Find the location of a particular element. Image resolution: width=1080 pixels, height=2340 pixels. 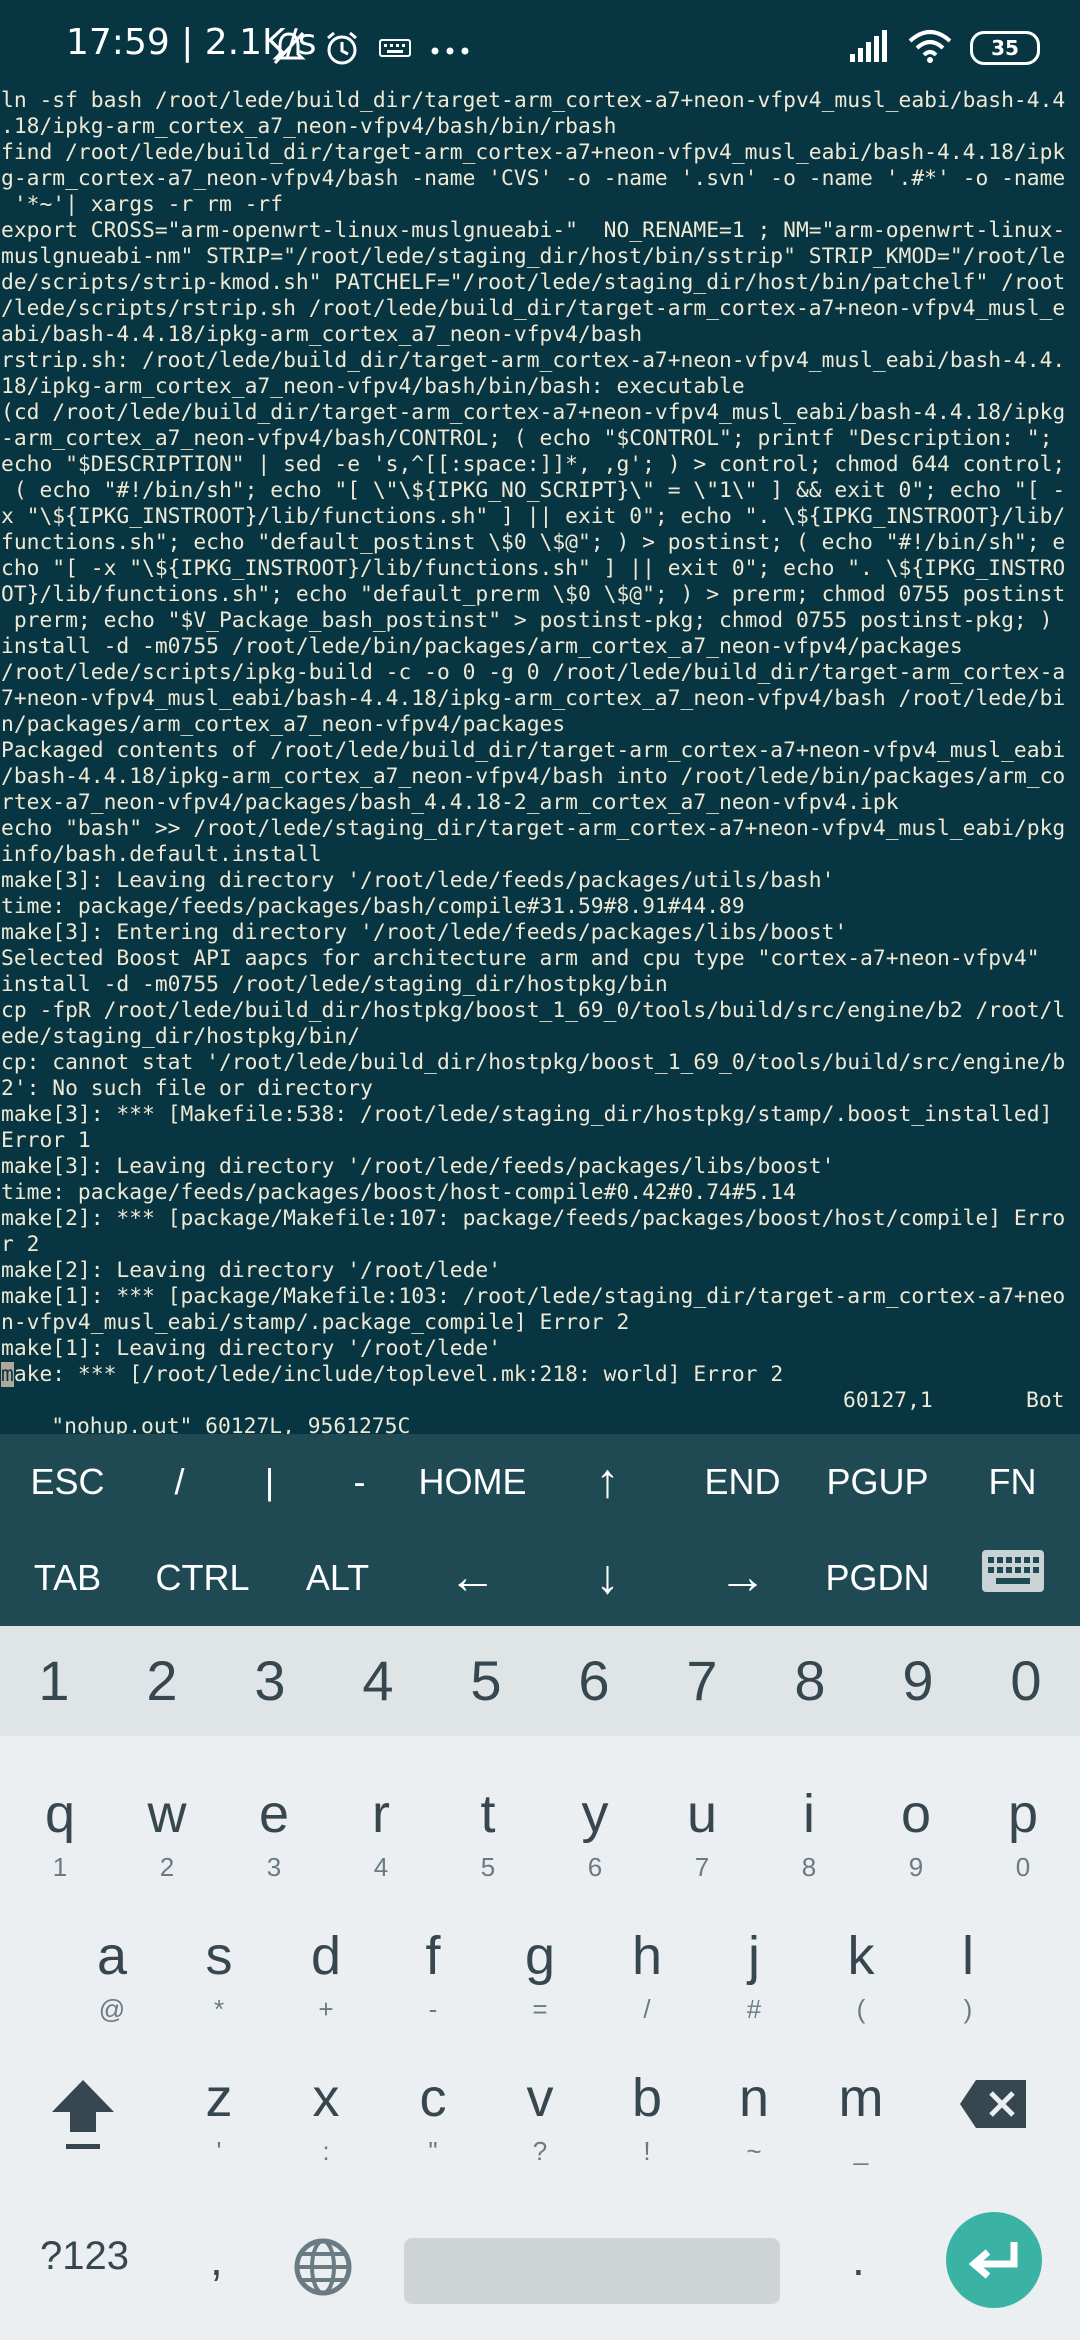

key-hint: 5 is located at coordinates (488, 1867).